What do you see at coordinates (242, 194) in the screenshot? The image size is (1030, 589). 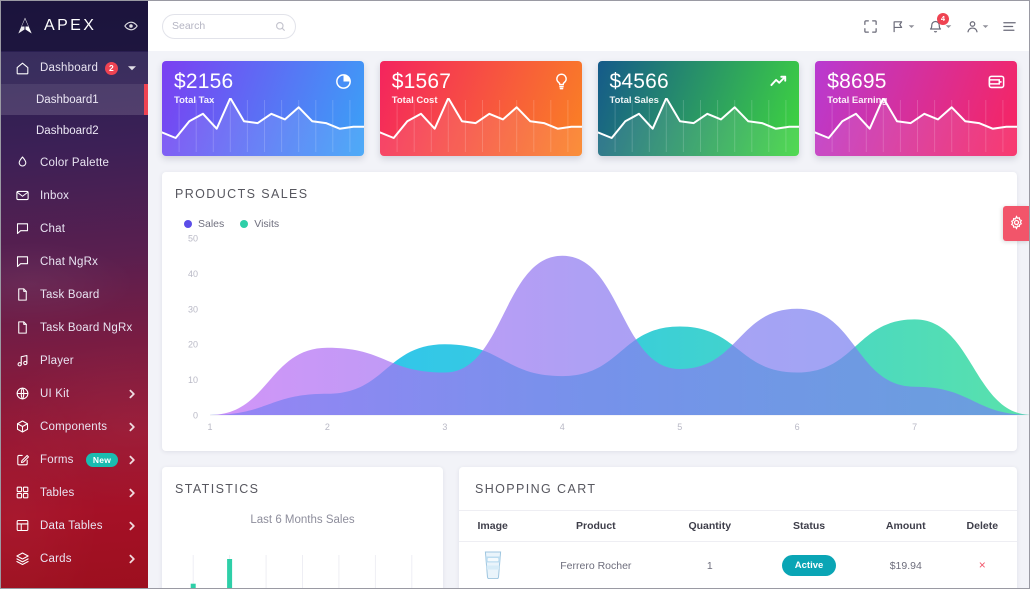 I see `products-sales-title: PRODUCTS SALES` at bounding box center [242, 194].